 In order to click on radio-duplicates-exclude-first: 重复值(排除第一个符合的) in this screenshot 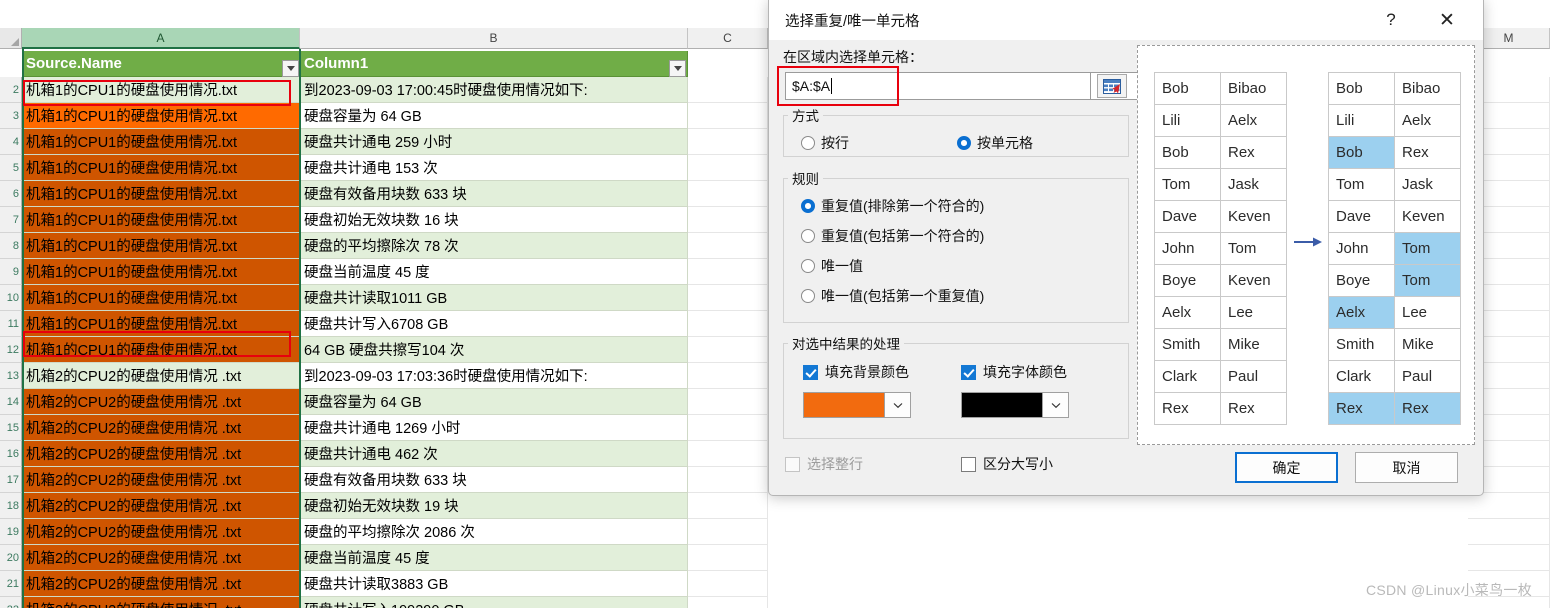, I will do `click(892, 206)`.